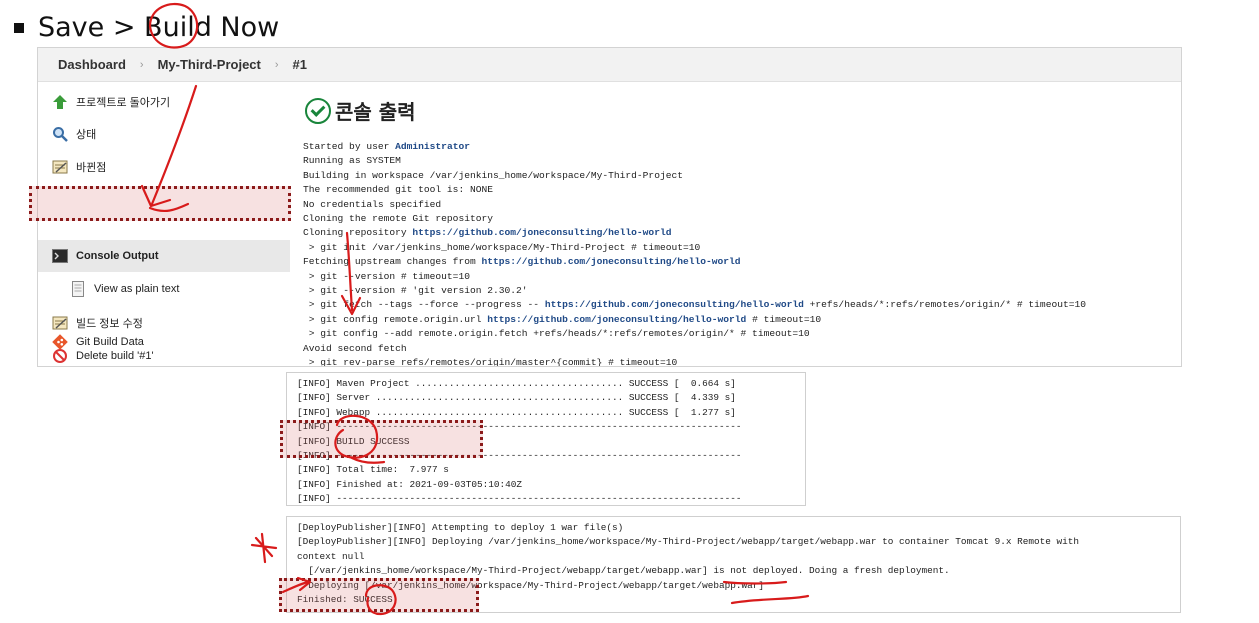 The height and width of the screenshot is (623, 1259). I want to click on console-title: 콘솔 출력, so click(360, 110).